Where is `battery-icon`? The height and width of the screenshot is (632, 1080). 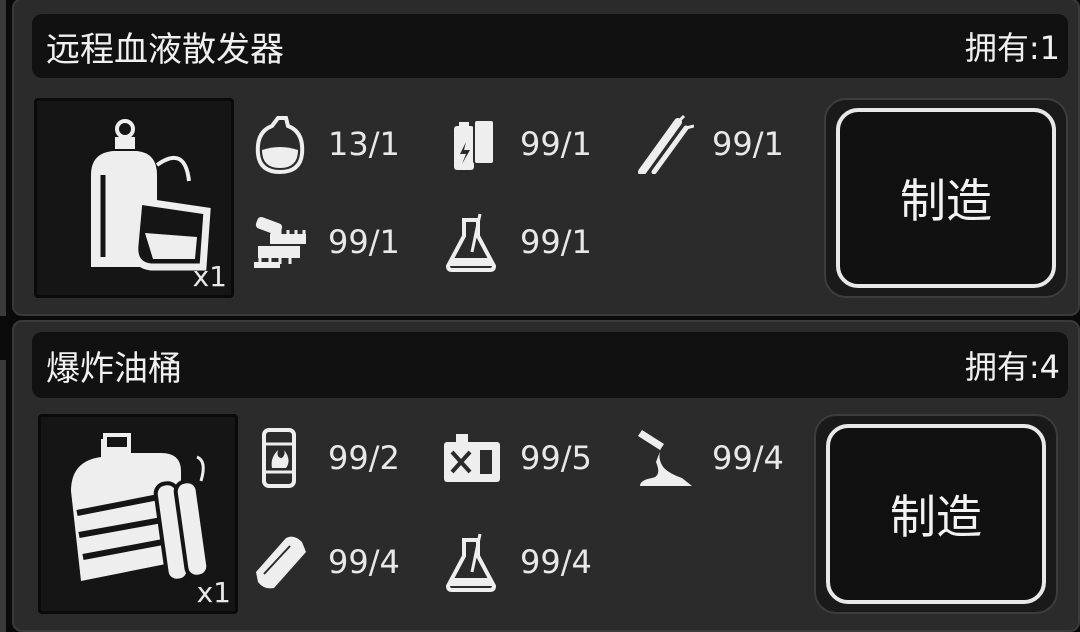 battery-icon is located at coordinates (474, 144).